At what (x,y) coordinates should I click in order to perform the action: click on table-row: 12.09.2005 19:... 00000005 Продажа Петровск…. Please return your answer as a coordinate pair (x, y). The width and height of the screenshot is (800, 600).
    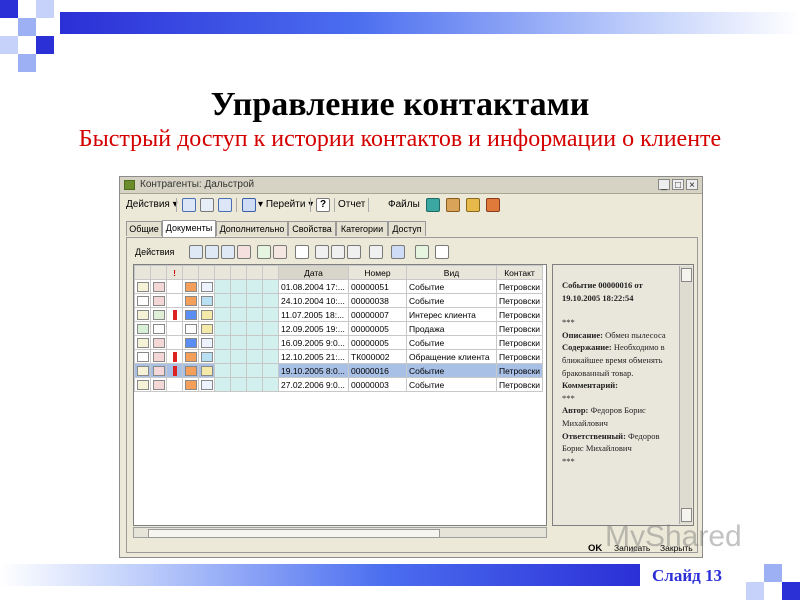
    Looking at the image, I should click on (339, 328).